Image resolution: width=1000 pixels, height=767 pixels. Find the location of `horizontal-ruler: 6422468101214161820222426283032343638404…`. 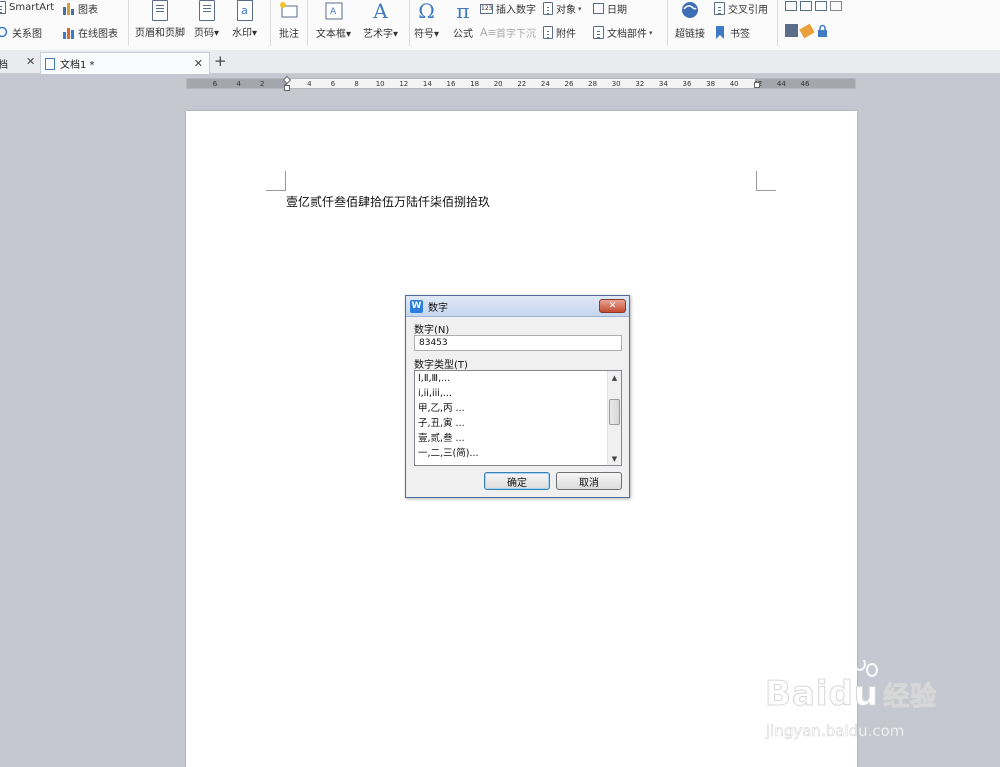

horizontal-ruler: 6422468101214161820222426283032343638404… is located at coordinates (521, 83).